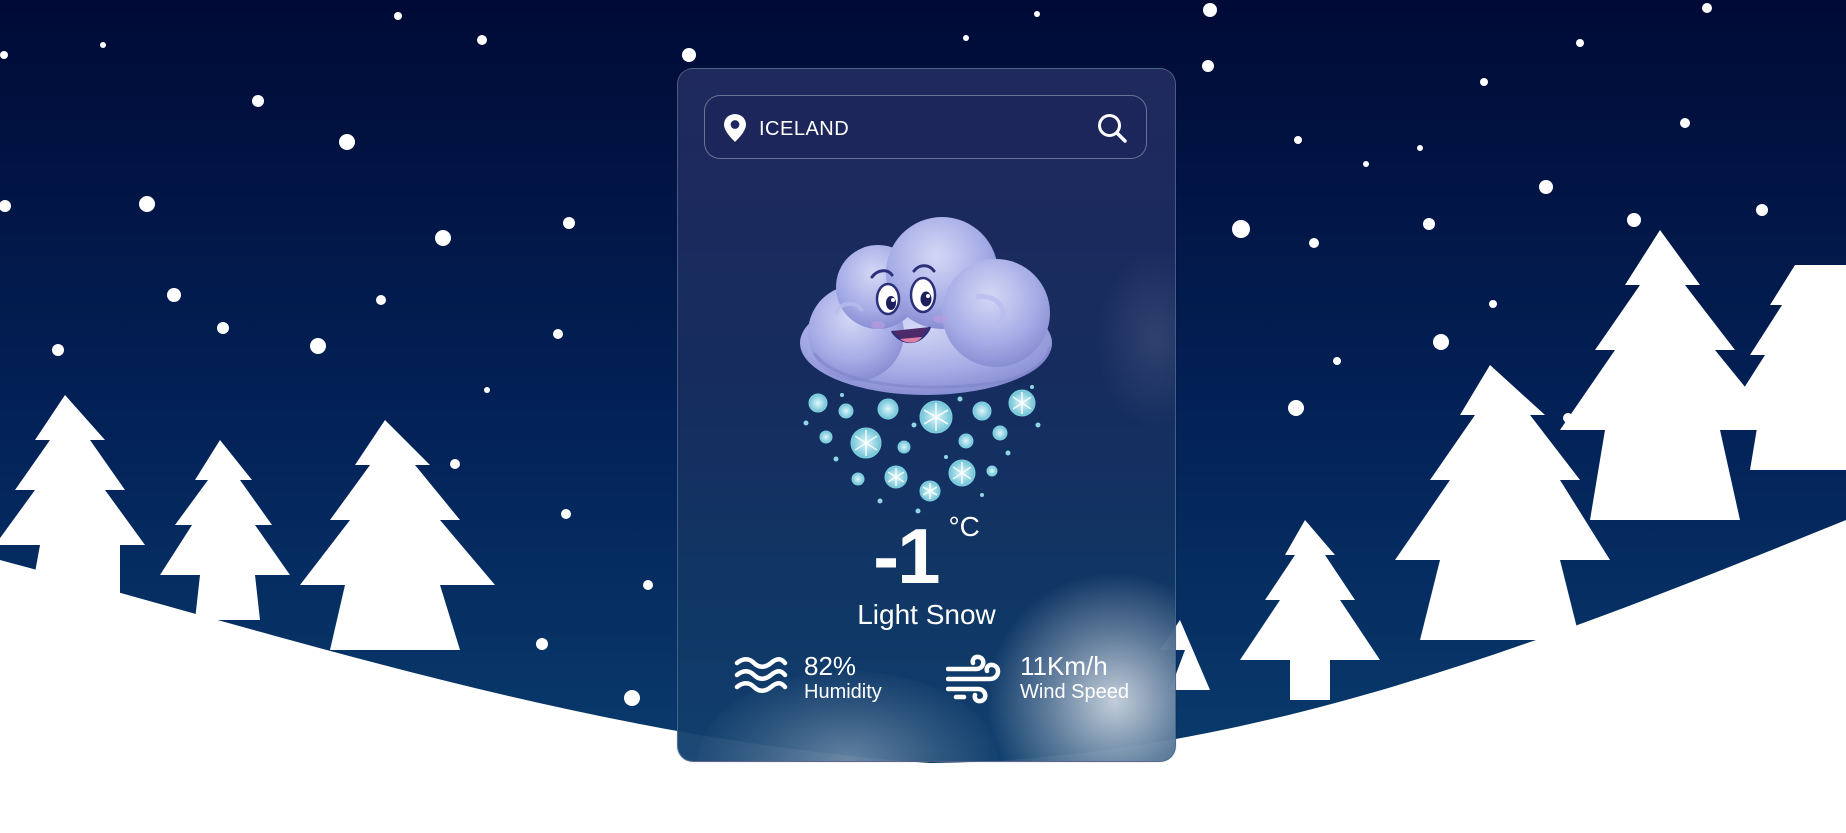 This screenshot has width=1846, height=833. I want to click on temperature-unit: °C, so click(964, 526).